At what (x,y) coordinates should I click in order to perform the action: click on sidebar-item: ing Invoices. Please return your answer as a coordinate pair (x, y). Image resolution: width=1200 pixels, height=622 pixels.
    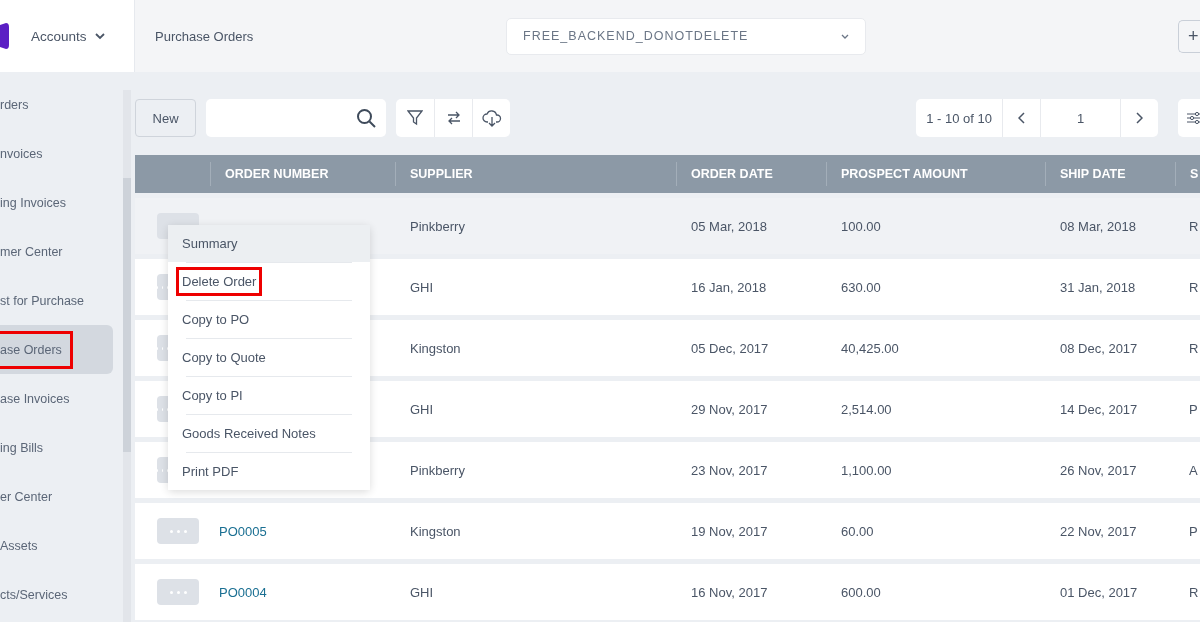
    Looking at the image, I should click on (56, 202).